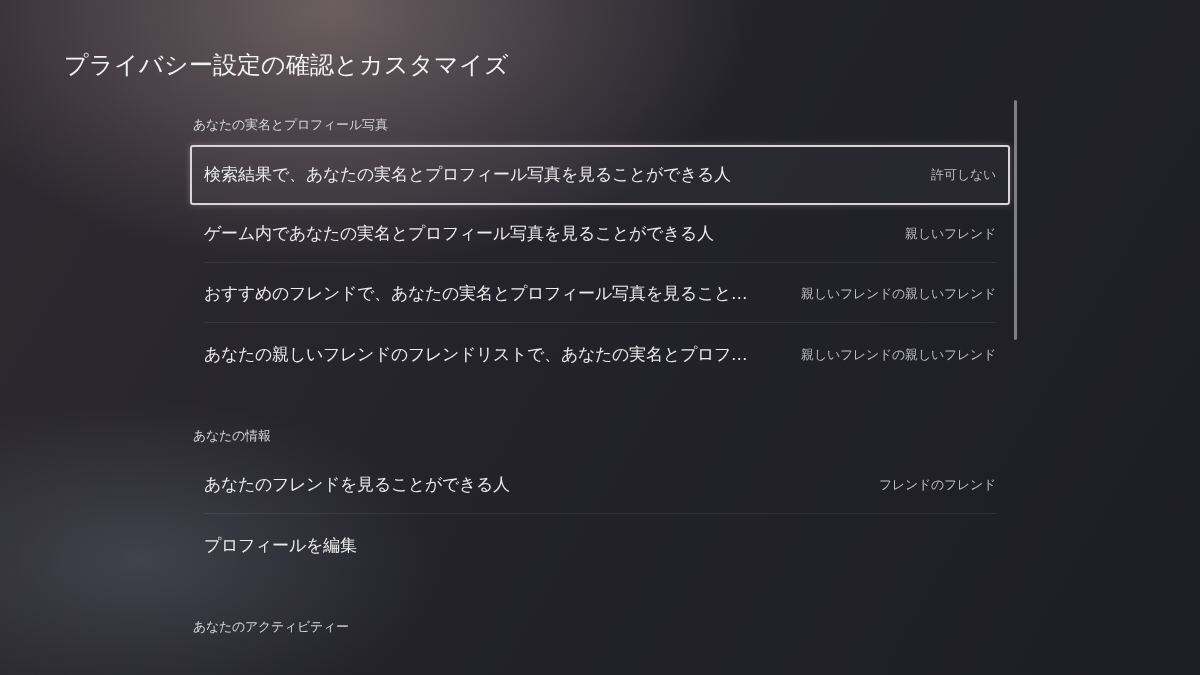 Image resolution: width=1200 pixels, height=675 pixels. What do you see at coordinates (600, 486) in the screenshot?
I see `setting-row: あなたのフレンドを見ることができる人 フレンドのフレンド` at bounding box center [600, 486].